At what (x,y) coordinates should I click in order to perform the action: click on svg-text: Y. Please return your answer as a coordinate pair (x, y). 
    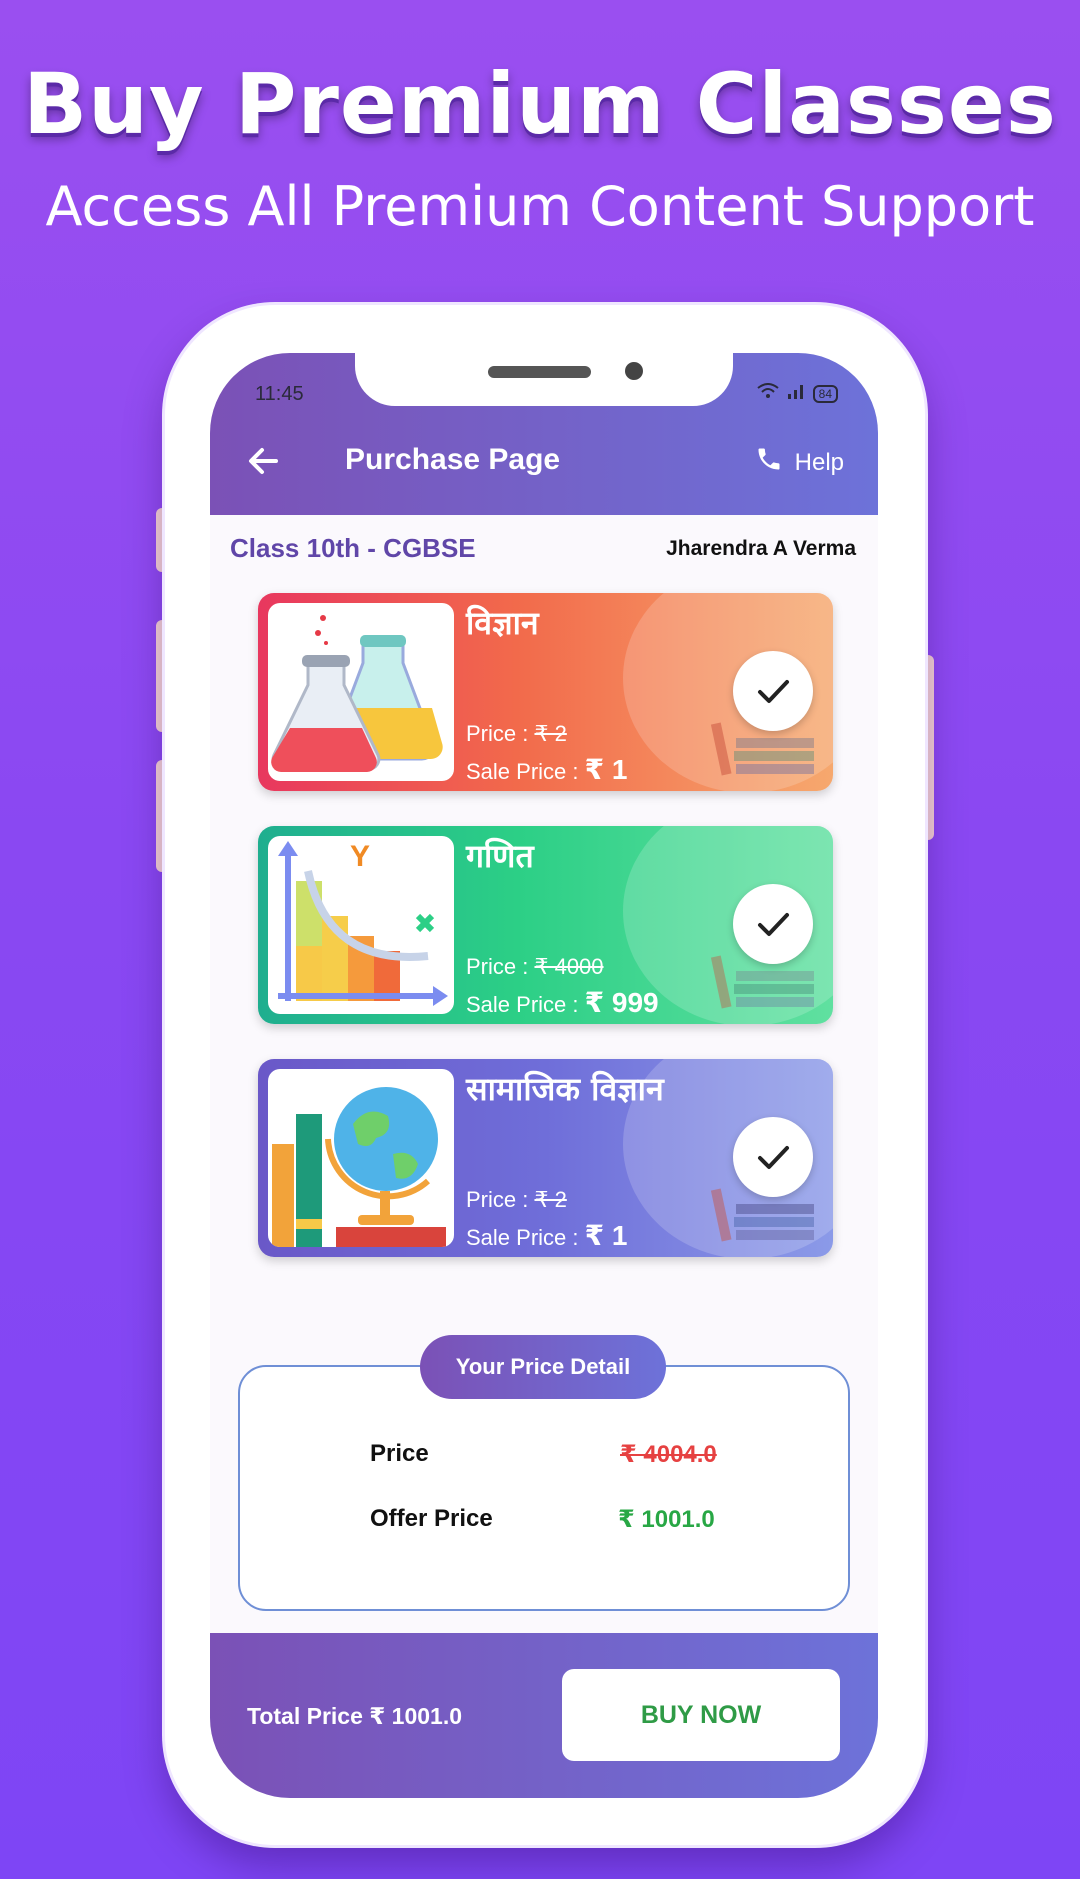
    Looking at the image, I should click on (360, 856).